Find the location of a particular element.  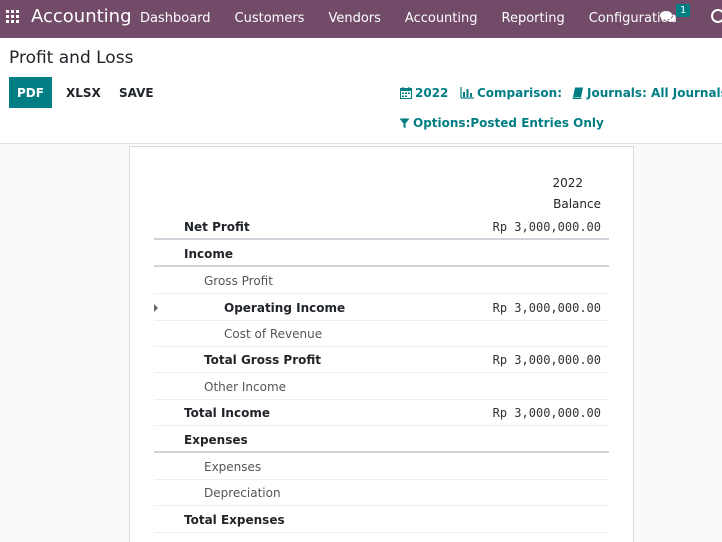

row-depreciation: Depreciation is located at coordinates (381, 493).